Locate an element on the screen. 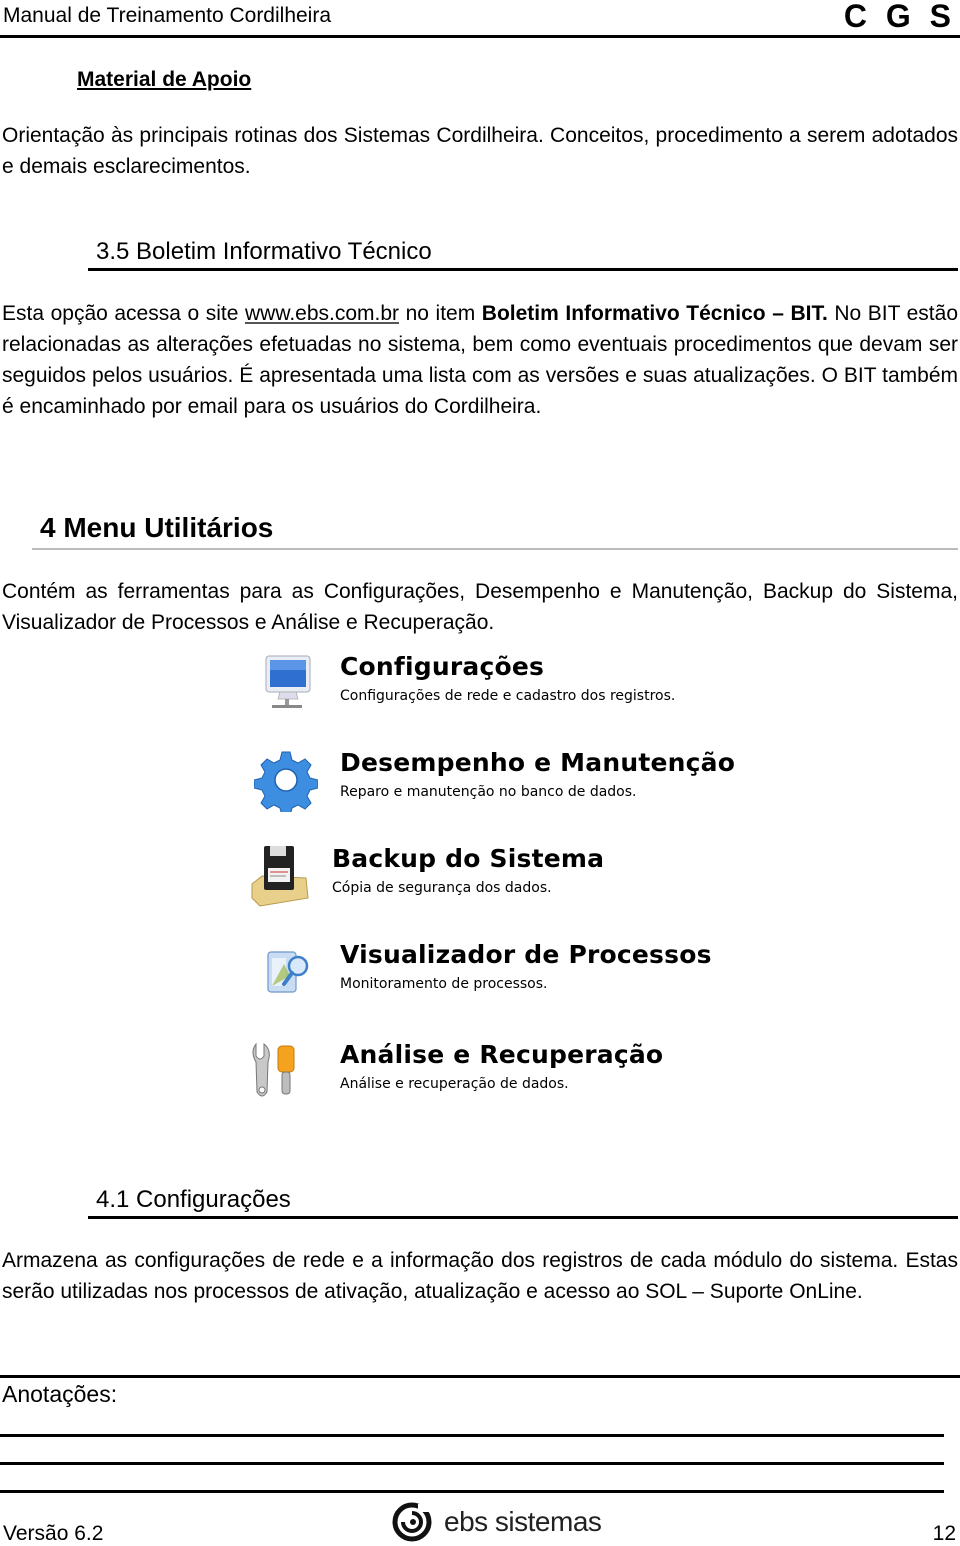 Image resolution: width=960 pixels, height=1546 pixels. section-4-1-divider is located at coordinates (523, 1217).